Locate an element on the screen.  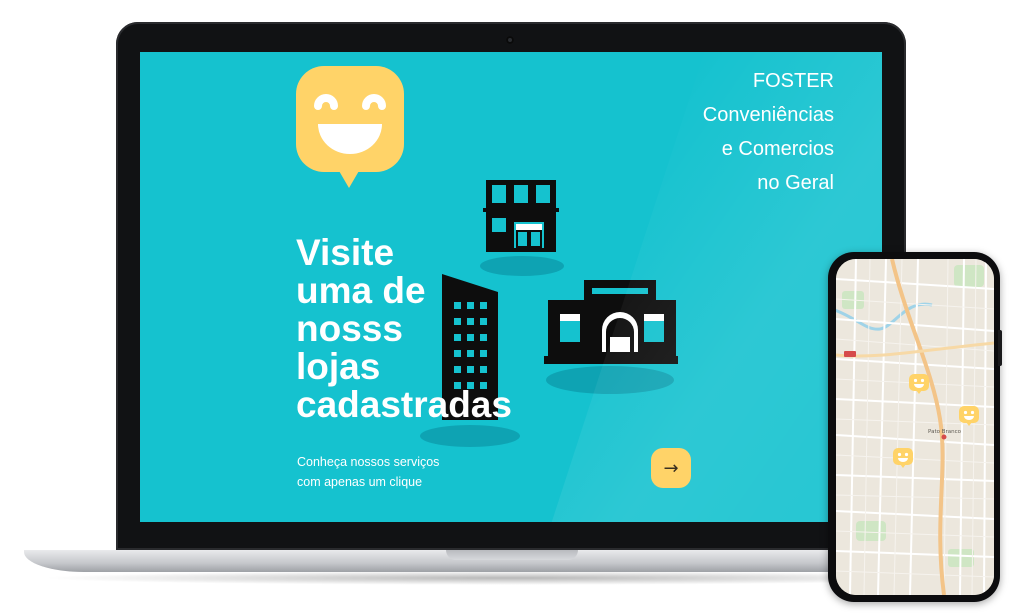
city-map is located at coordinates (915, 427).